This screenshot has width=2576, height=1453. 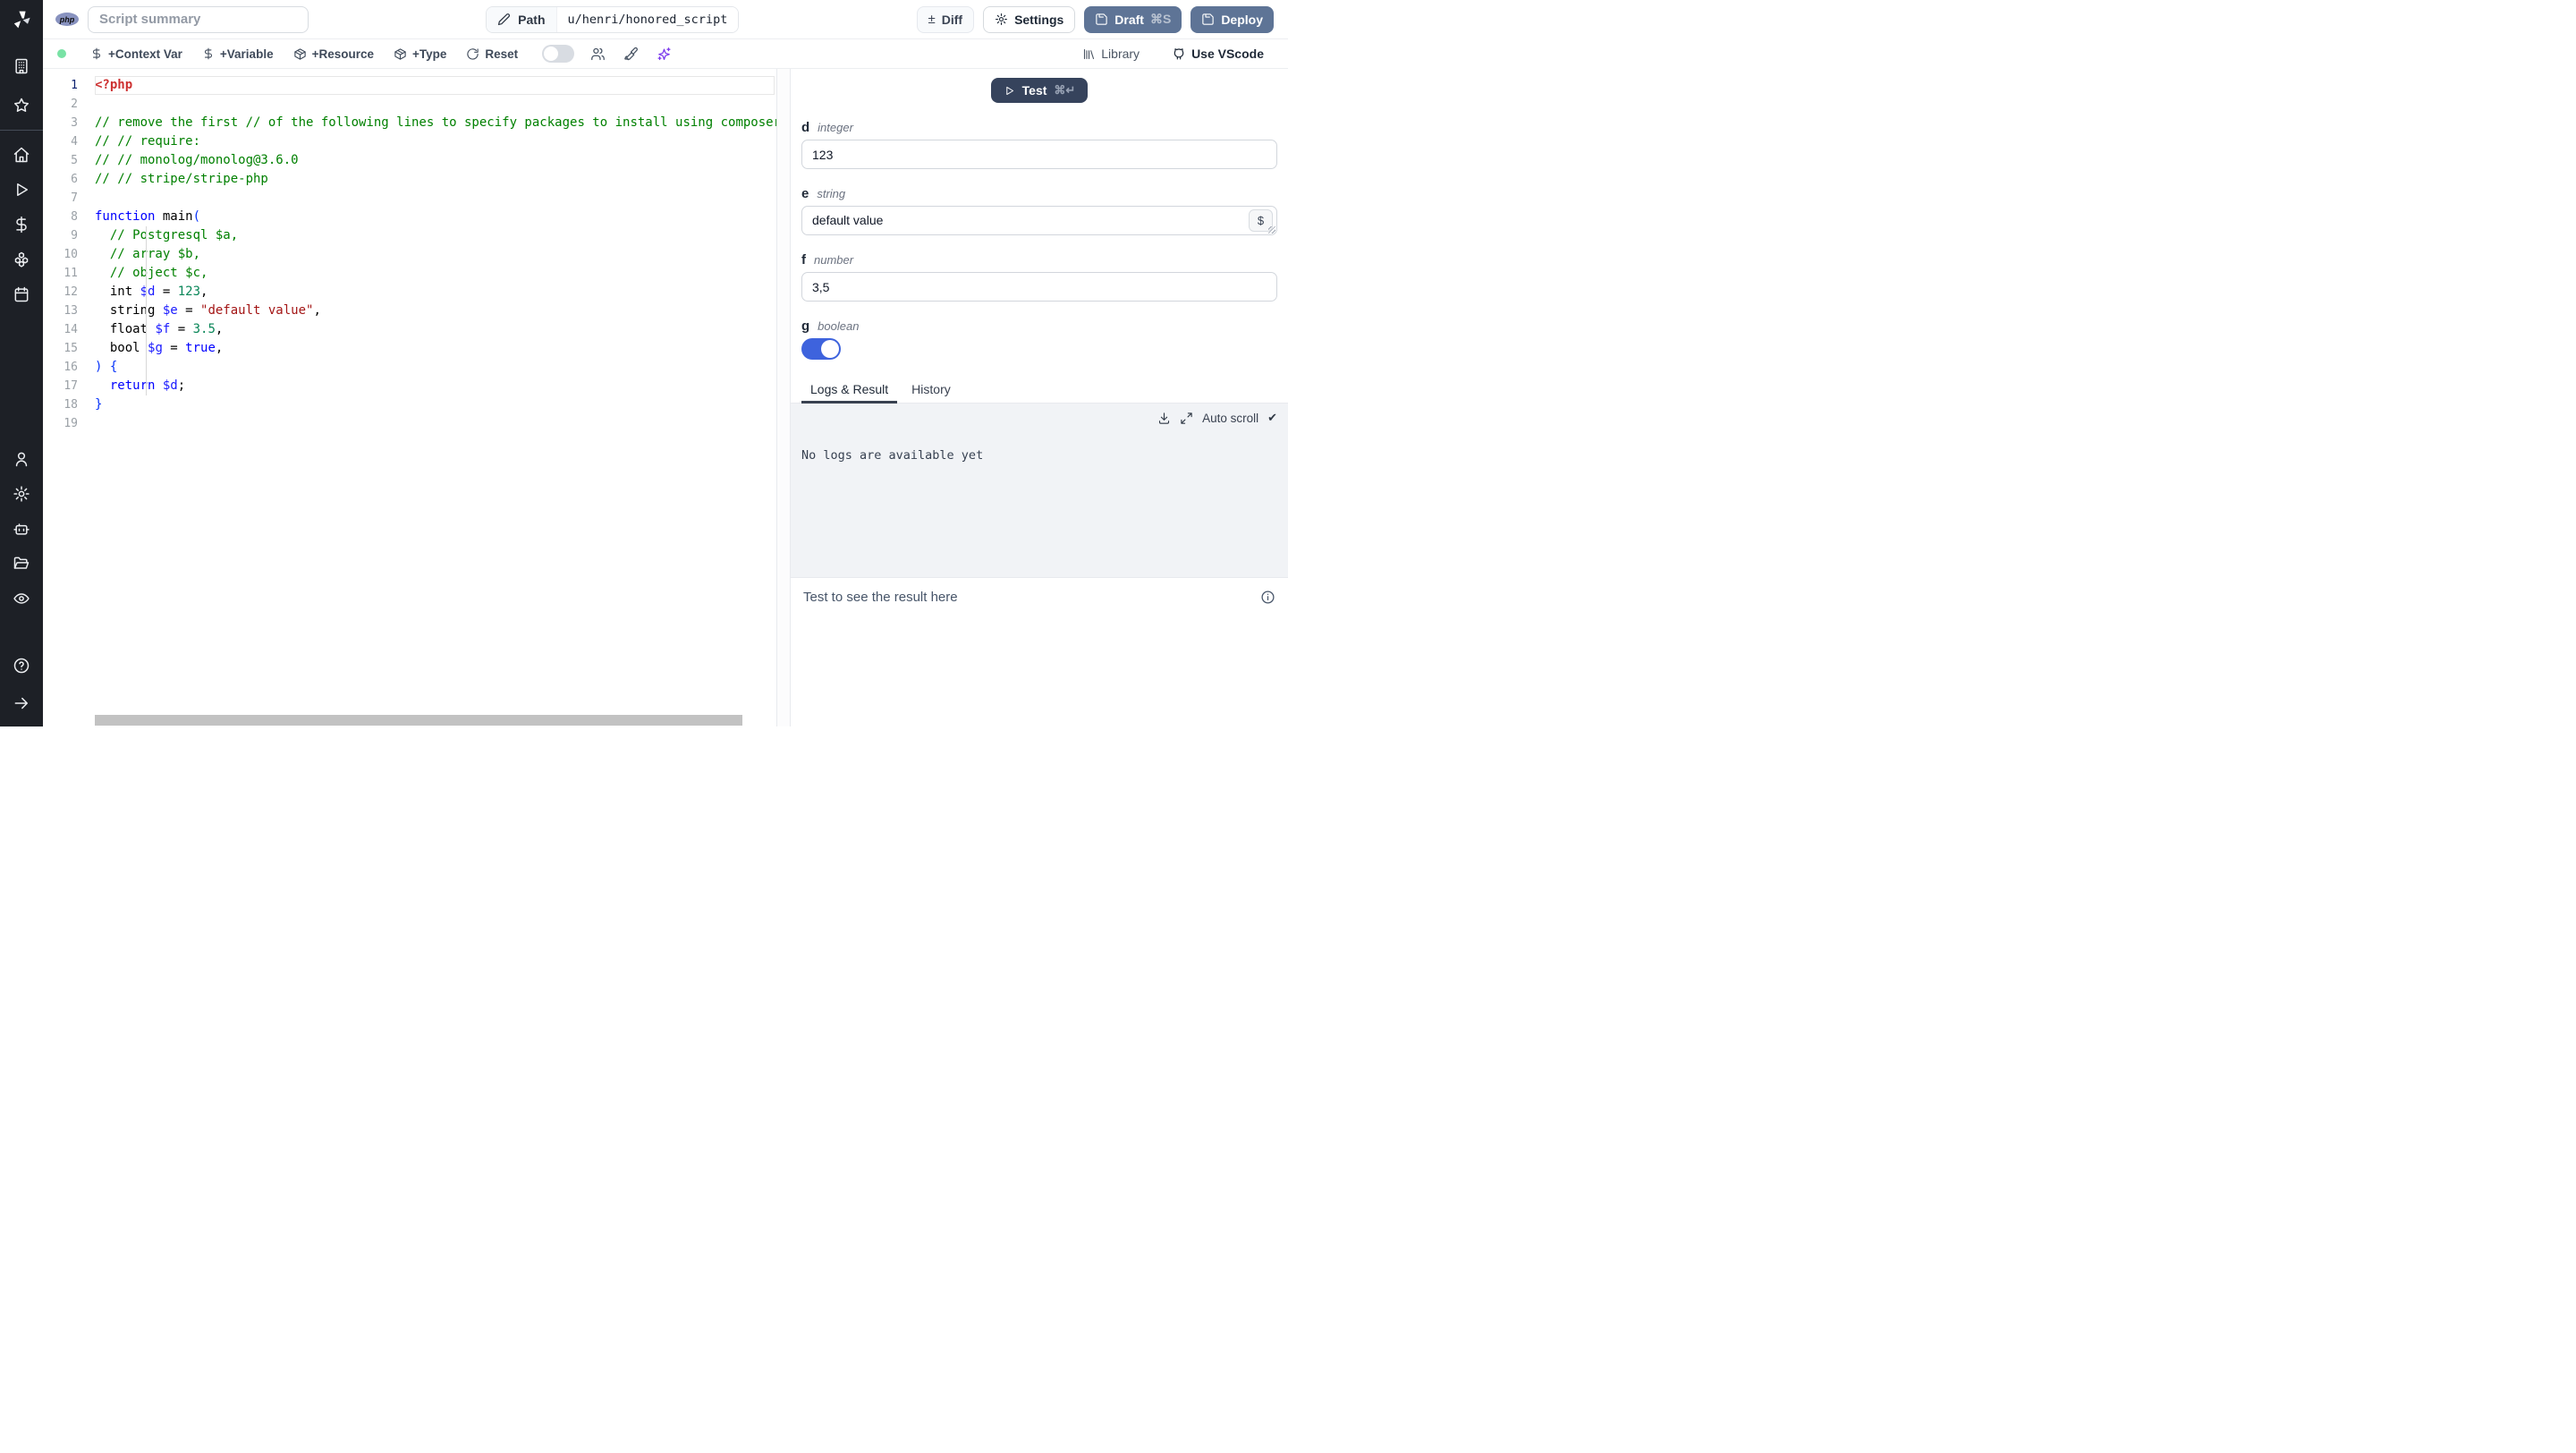 I want to click on deploy-button: Deploy, so click(x=1232, y=19).